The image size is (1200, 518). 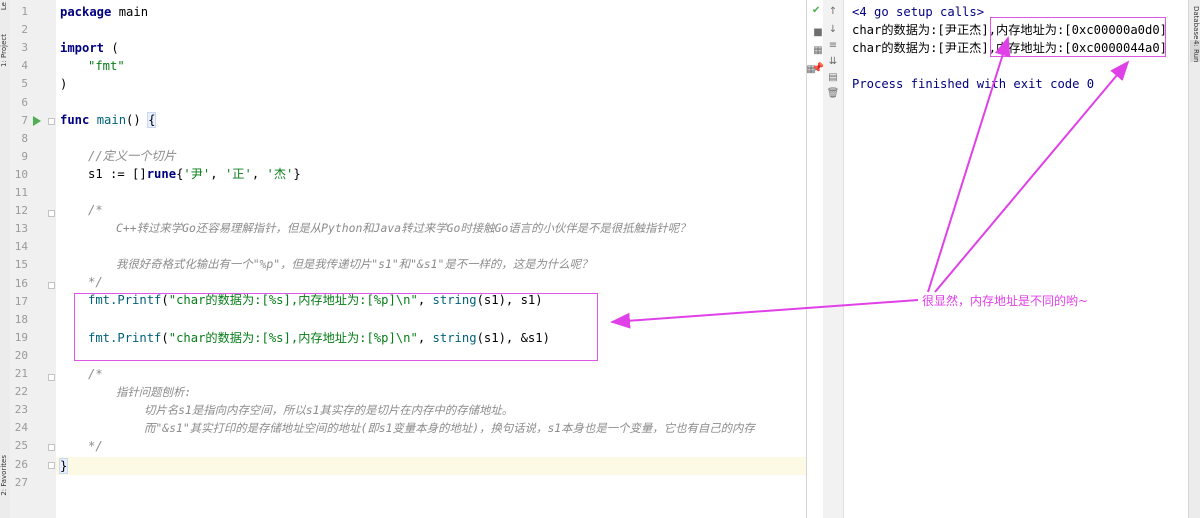 I want to click on arrow-to-code, so click(x=764, y=314).